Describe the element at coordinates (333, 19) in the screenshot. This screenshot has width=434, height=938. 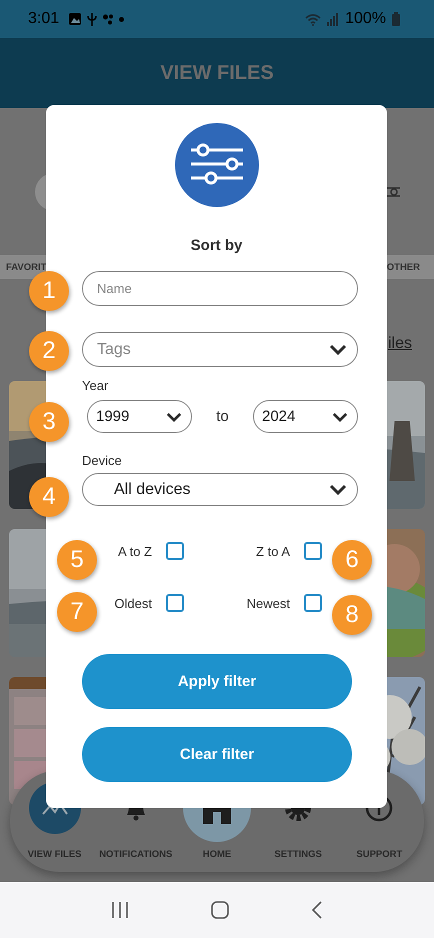
I see `signal-icon` at that location.